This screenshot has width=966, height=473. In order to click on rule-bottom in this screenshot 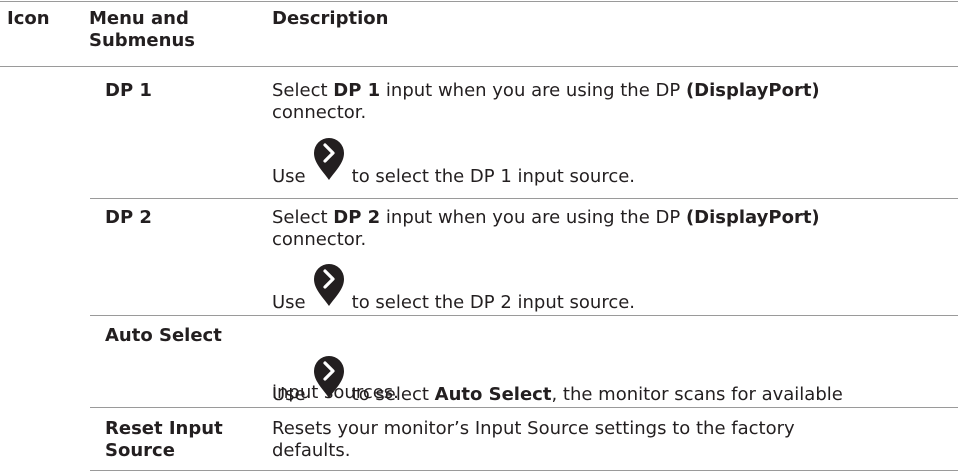, I will do `click(524, 470)`.